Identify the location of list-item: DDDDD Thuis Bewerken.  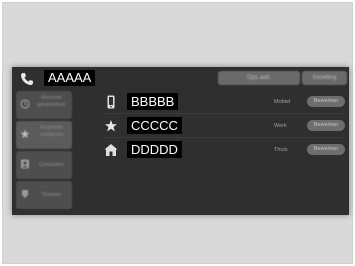
(224, 150).